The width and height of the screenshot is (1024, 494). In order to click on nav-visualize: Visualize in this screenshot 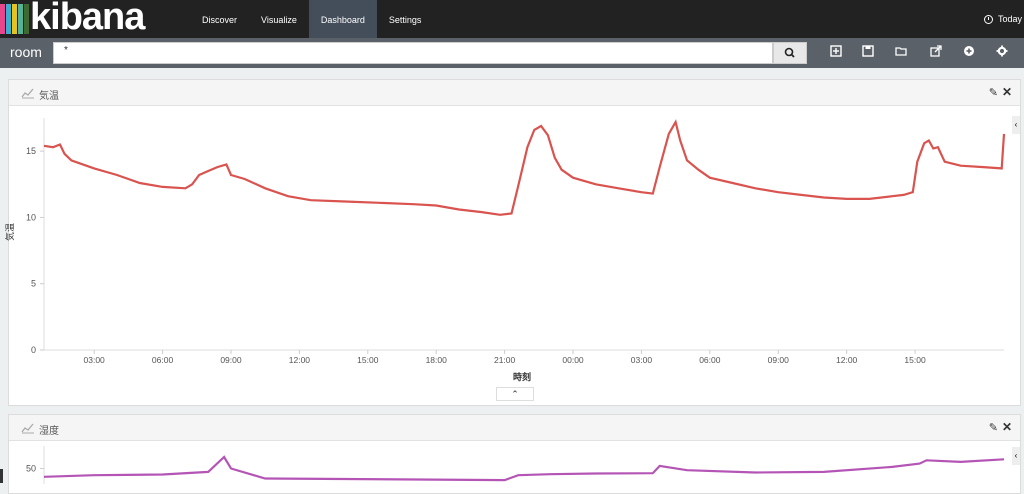, I will do `click(279, 19)`.